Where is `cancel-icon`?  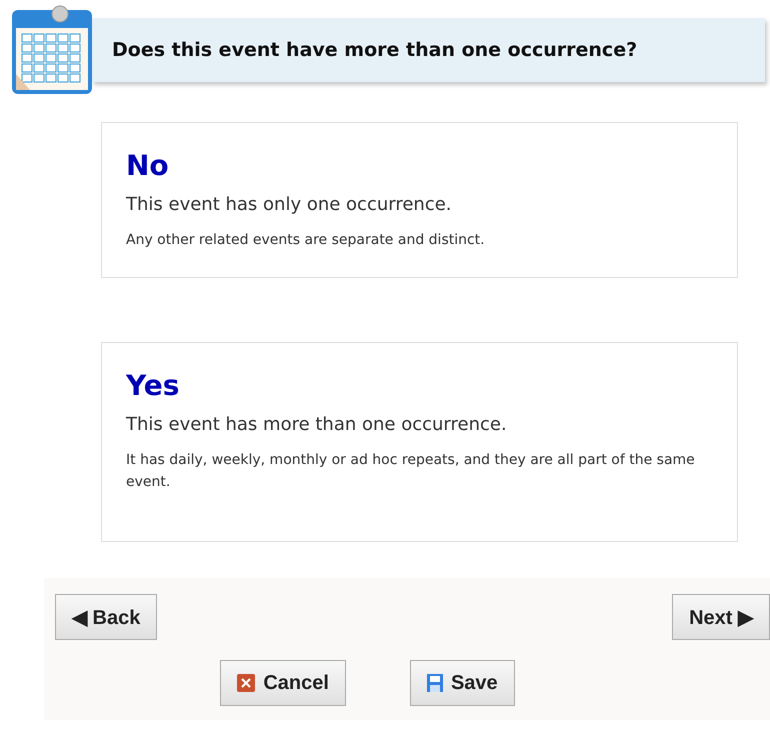
cancel-icon is located at coordinates (246, 683).